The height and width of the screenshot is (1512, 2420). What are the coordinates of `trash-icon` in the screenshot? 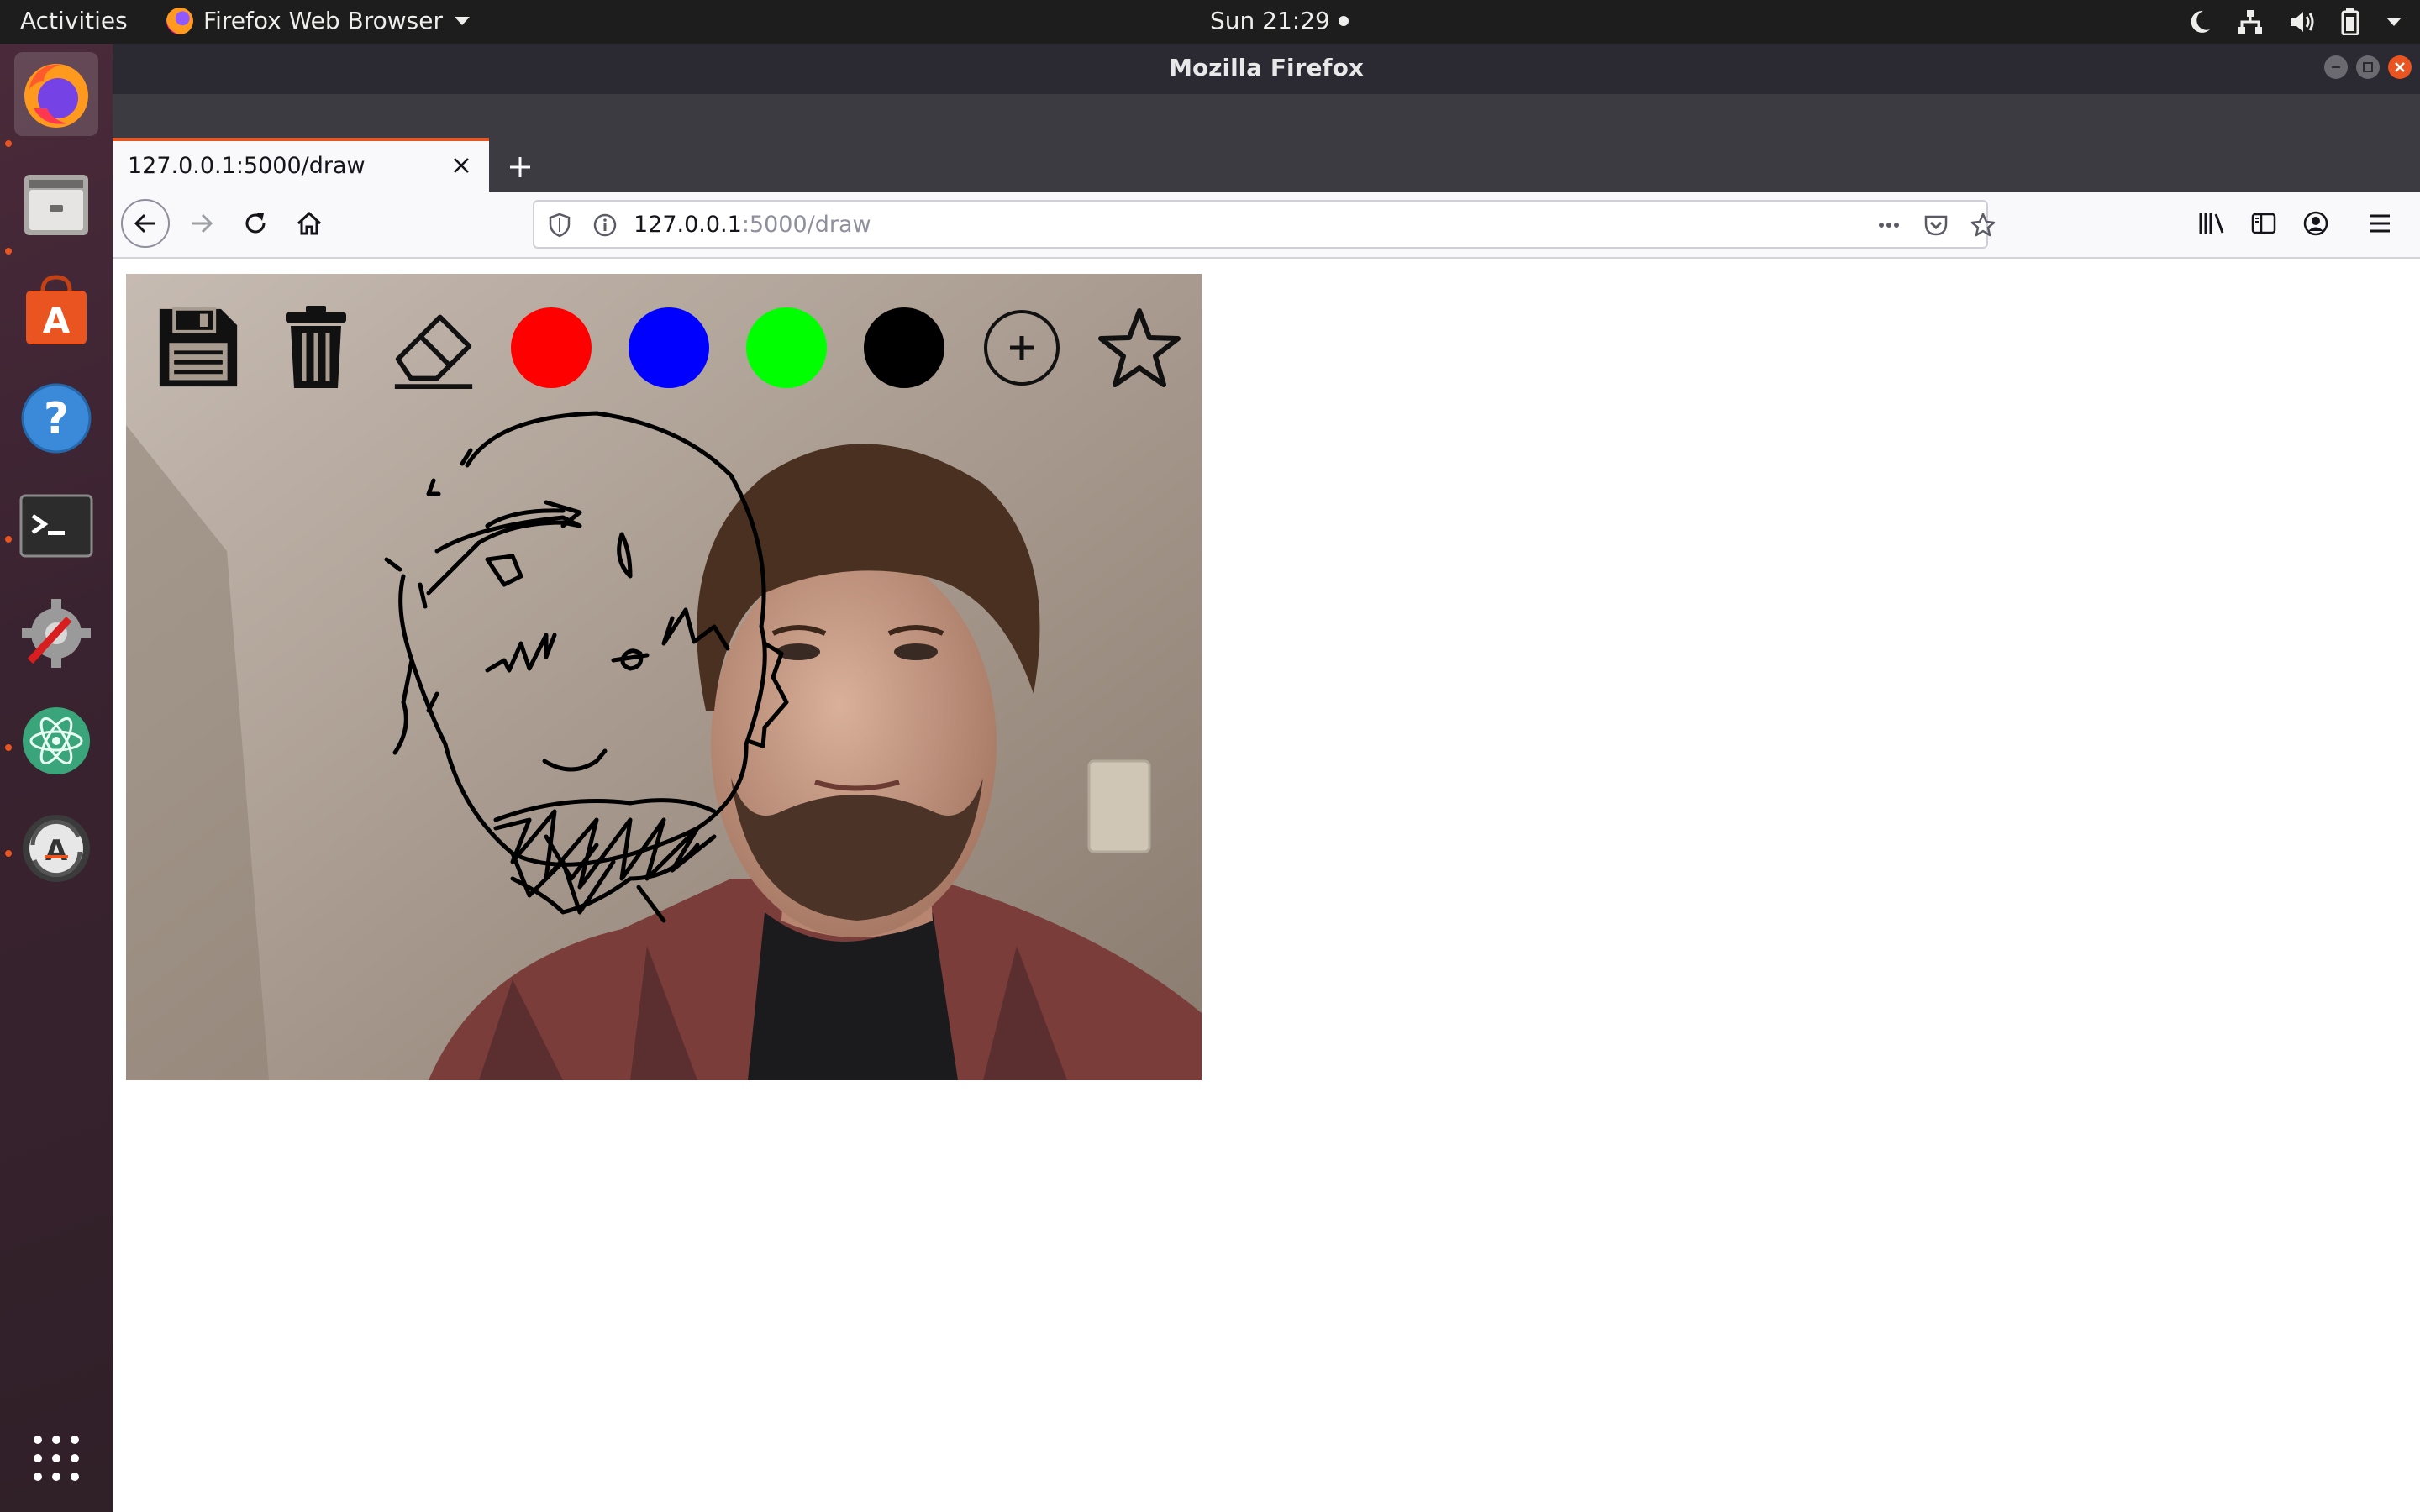 It's located at (316, 347).